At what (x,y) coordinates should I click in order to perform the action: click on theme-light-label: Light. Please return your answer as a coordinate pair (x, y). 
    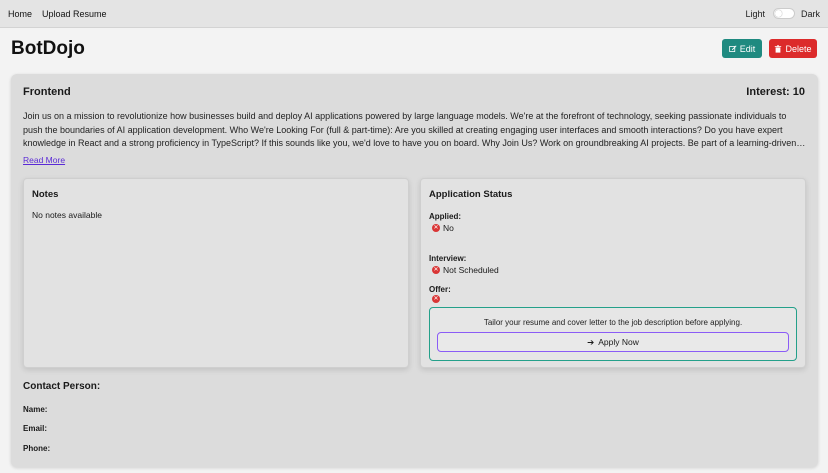
    Looking at the image, I should click on (755, 13).